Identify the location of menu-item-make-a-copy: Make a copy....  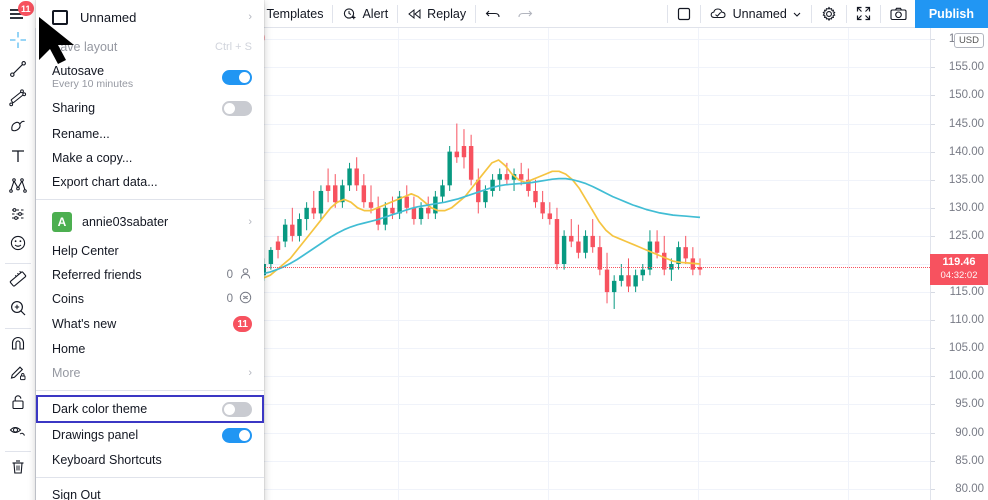
(150, 158).